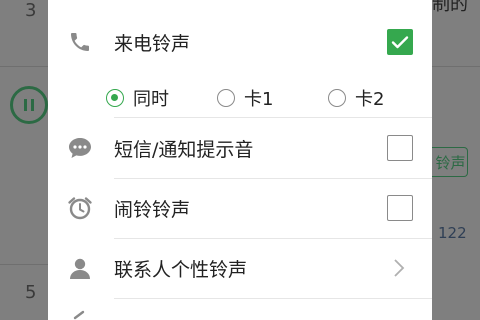  Describe the element at coordinates (115, 98) in the screenshot. I see `radio-selected-icon` at that location.